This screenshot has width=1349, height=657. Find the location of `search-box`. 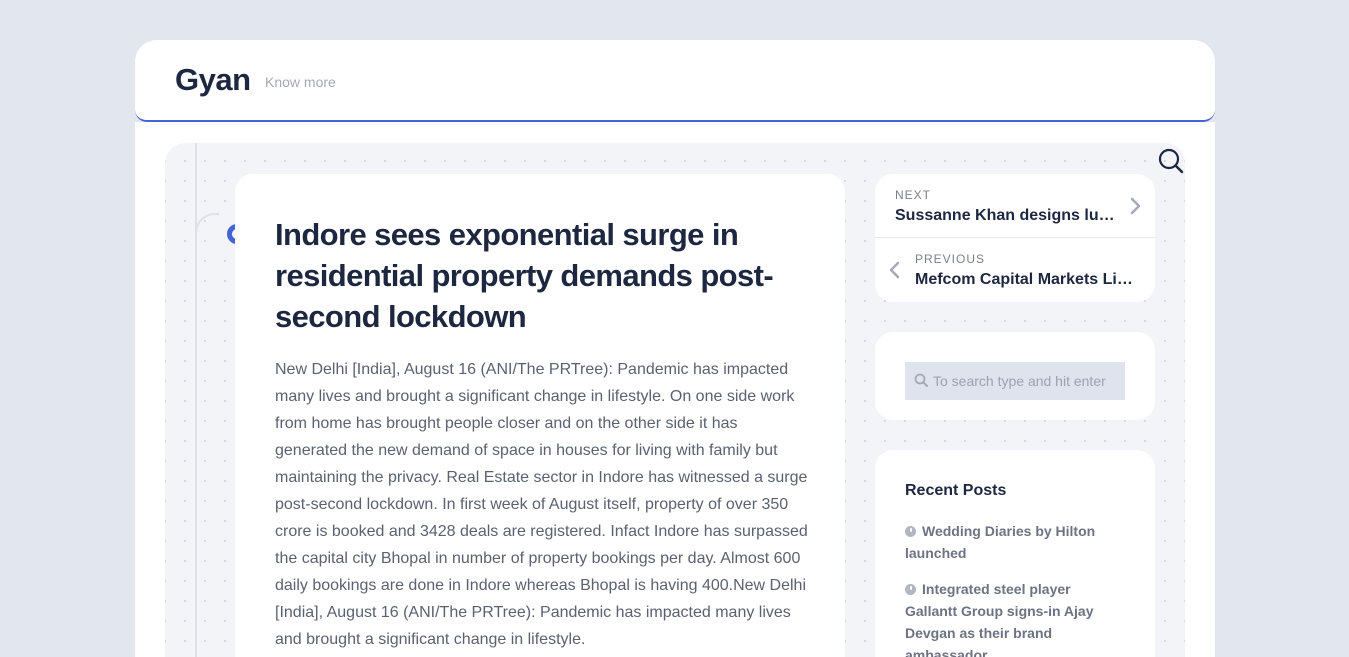

search-box is located at coordinates (1015, 381).